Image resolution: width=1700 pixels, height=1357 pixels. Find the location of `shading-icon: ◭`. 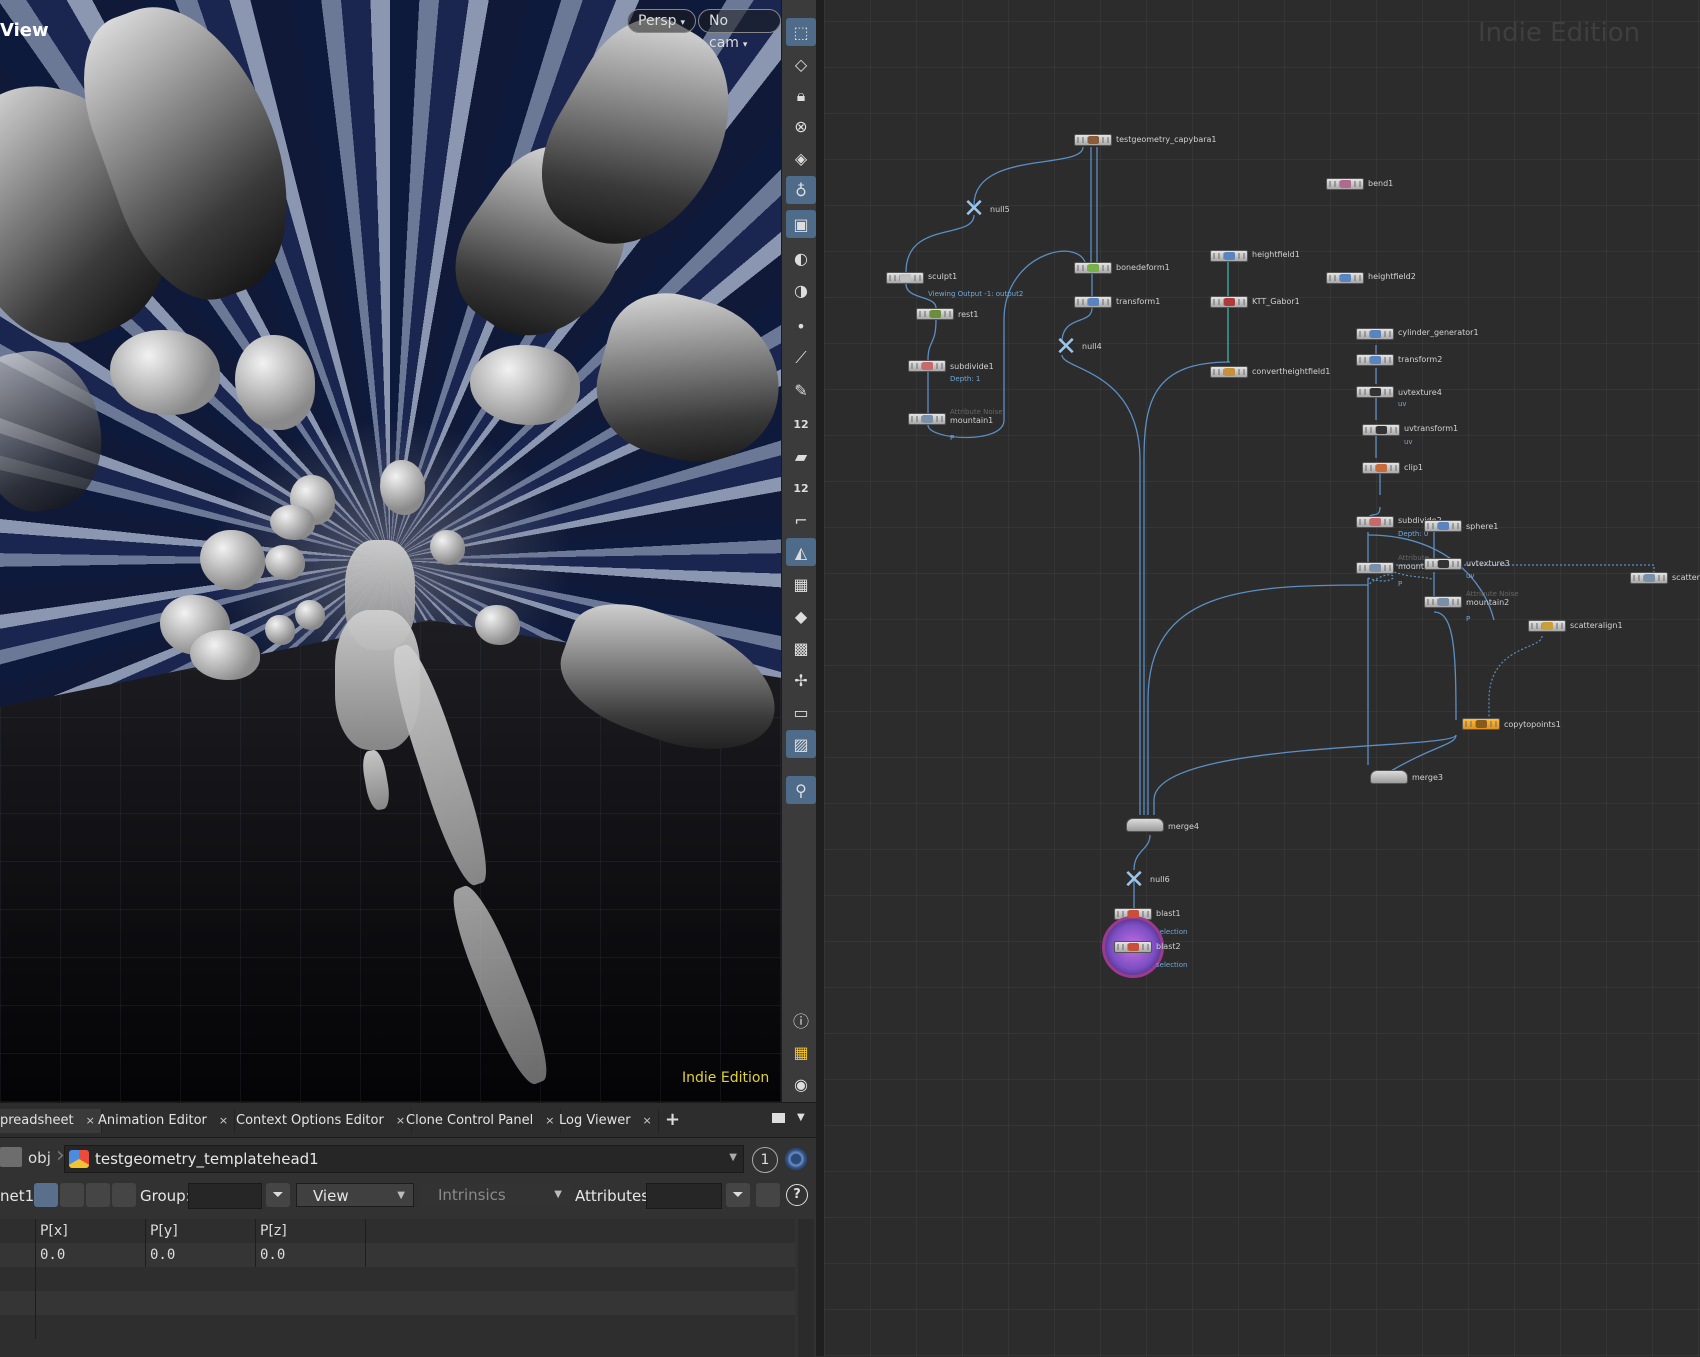

shading-icon: ◭ is located at coordinates (801, 552).